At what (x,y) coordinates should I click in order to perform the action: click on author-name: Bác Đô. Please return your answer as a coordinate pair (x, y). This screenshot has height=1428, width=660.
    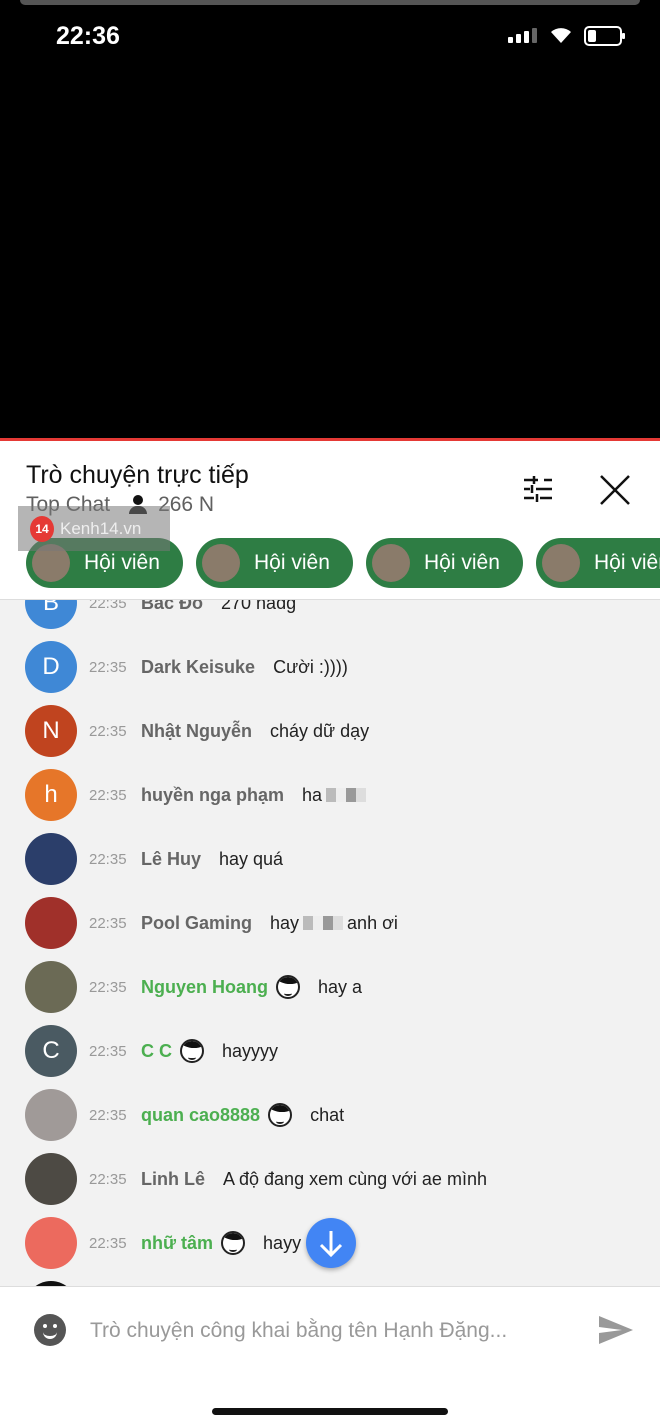
    Looking at the image, I should click on (172, 607).